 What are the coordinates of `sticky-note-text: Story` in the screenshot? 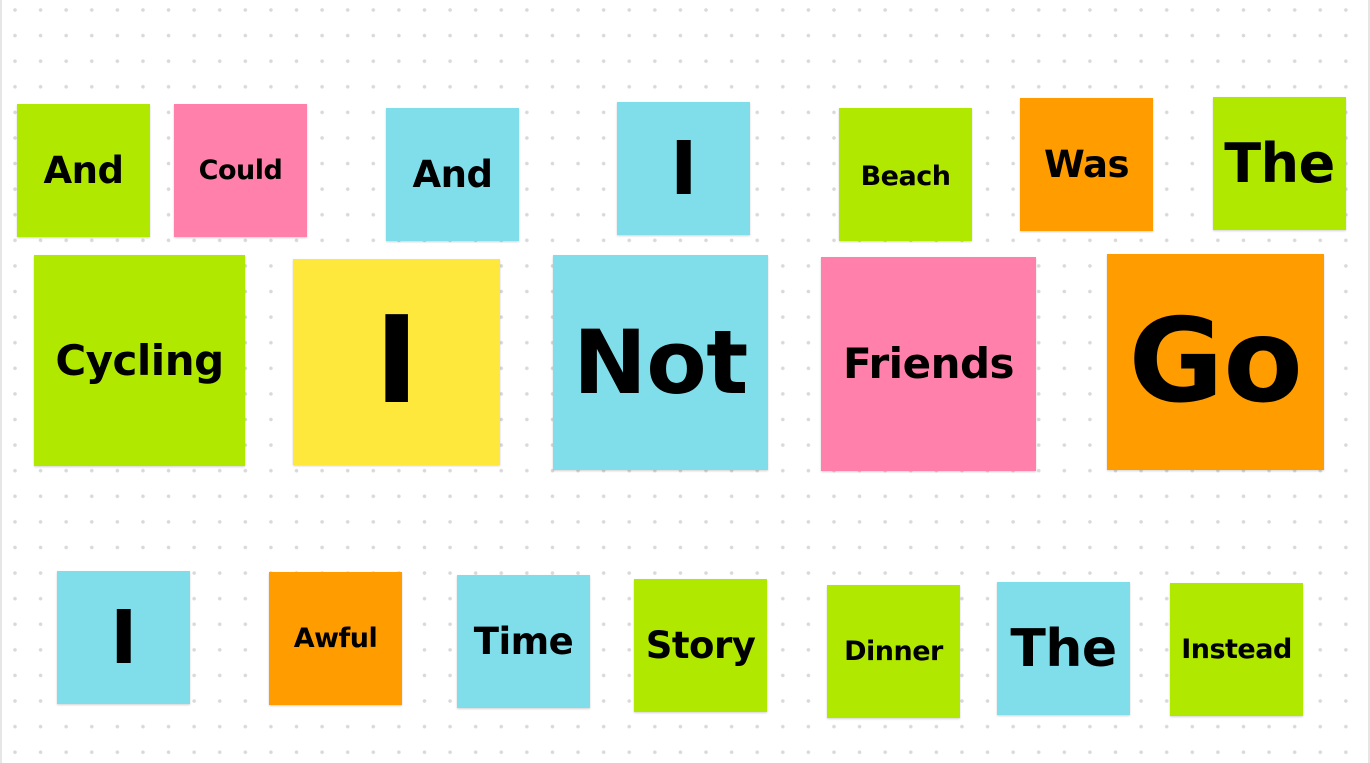 It's located at (700, 645).